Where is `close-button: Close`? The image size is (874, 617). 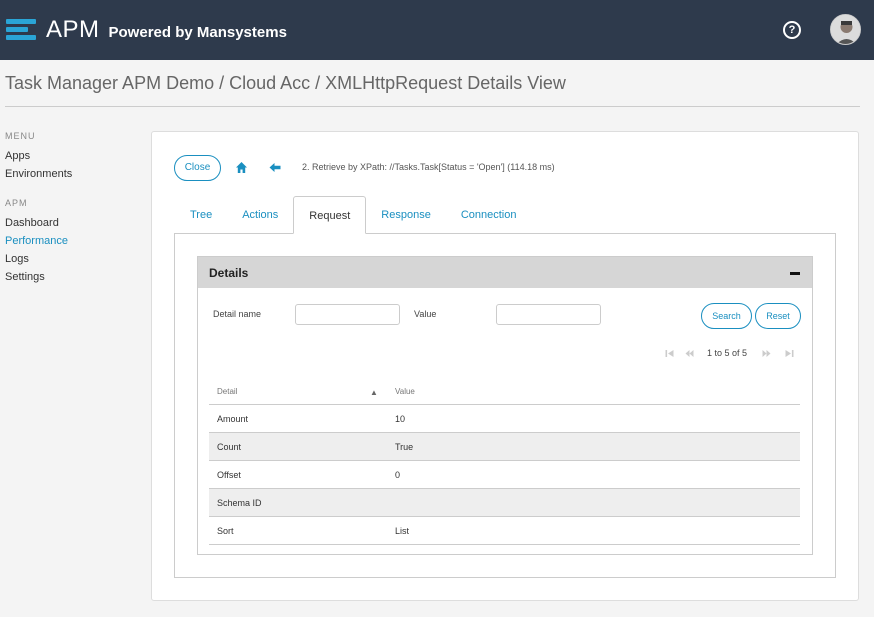 close-button: Close is located at coordinates (197, 168).